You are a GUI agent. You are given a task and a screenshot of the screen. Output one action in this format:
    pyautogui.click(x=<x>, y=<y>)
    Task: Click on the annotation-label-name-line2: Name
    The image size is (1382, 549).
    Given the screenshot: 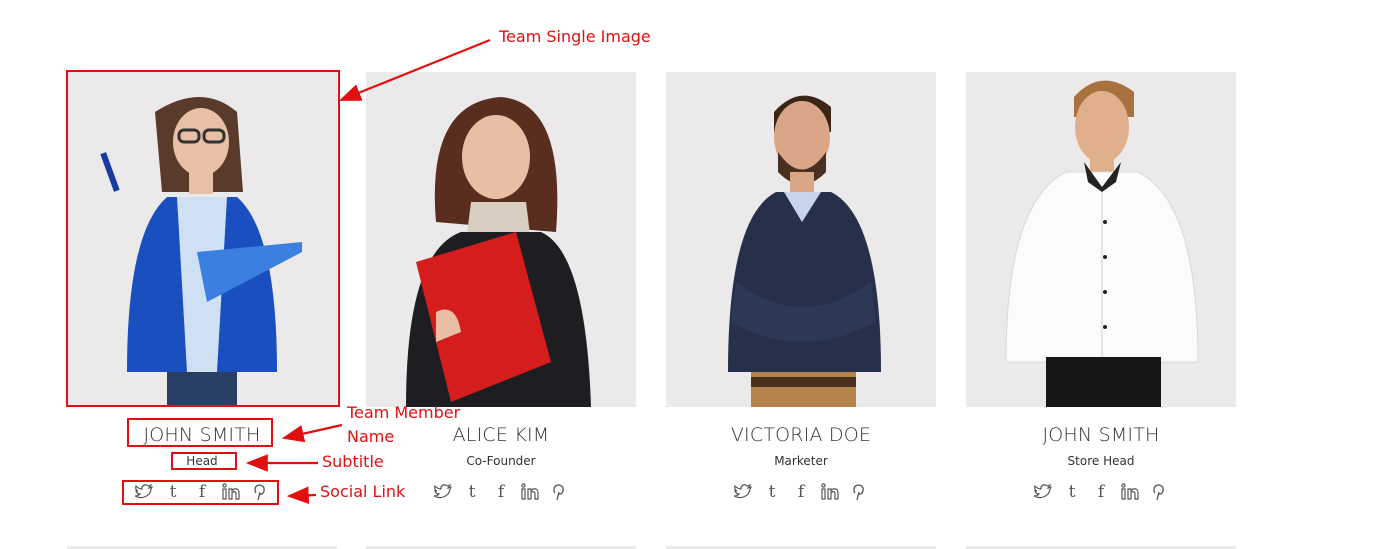 What is the action you would take?
    pyautogui.click(x=371, y=436)
    